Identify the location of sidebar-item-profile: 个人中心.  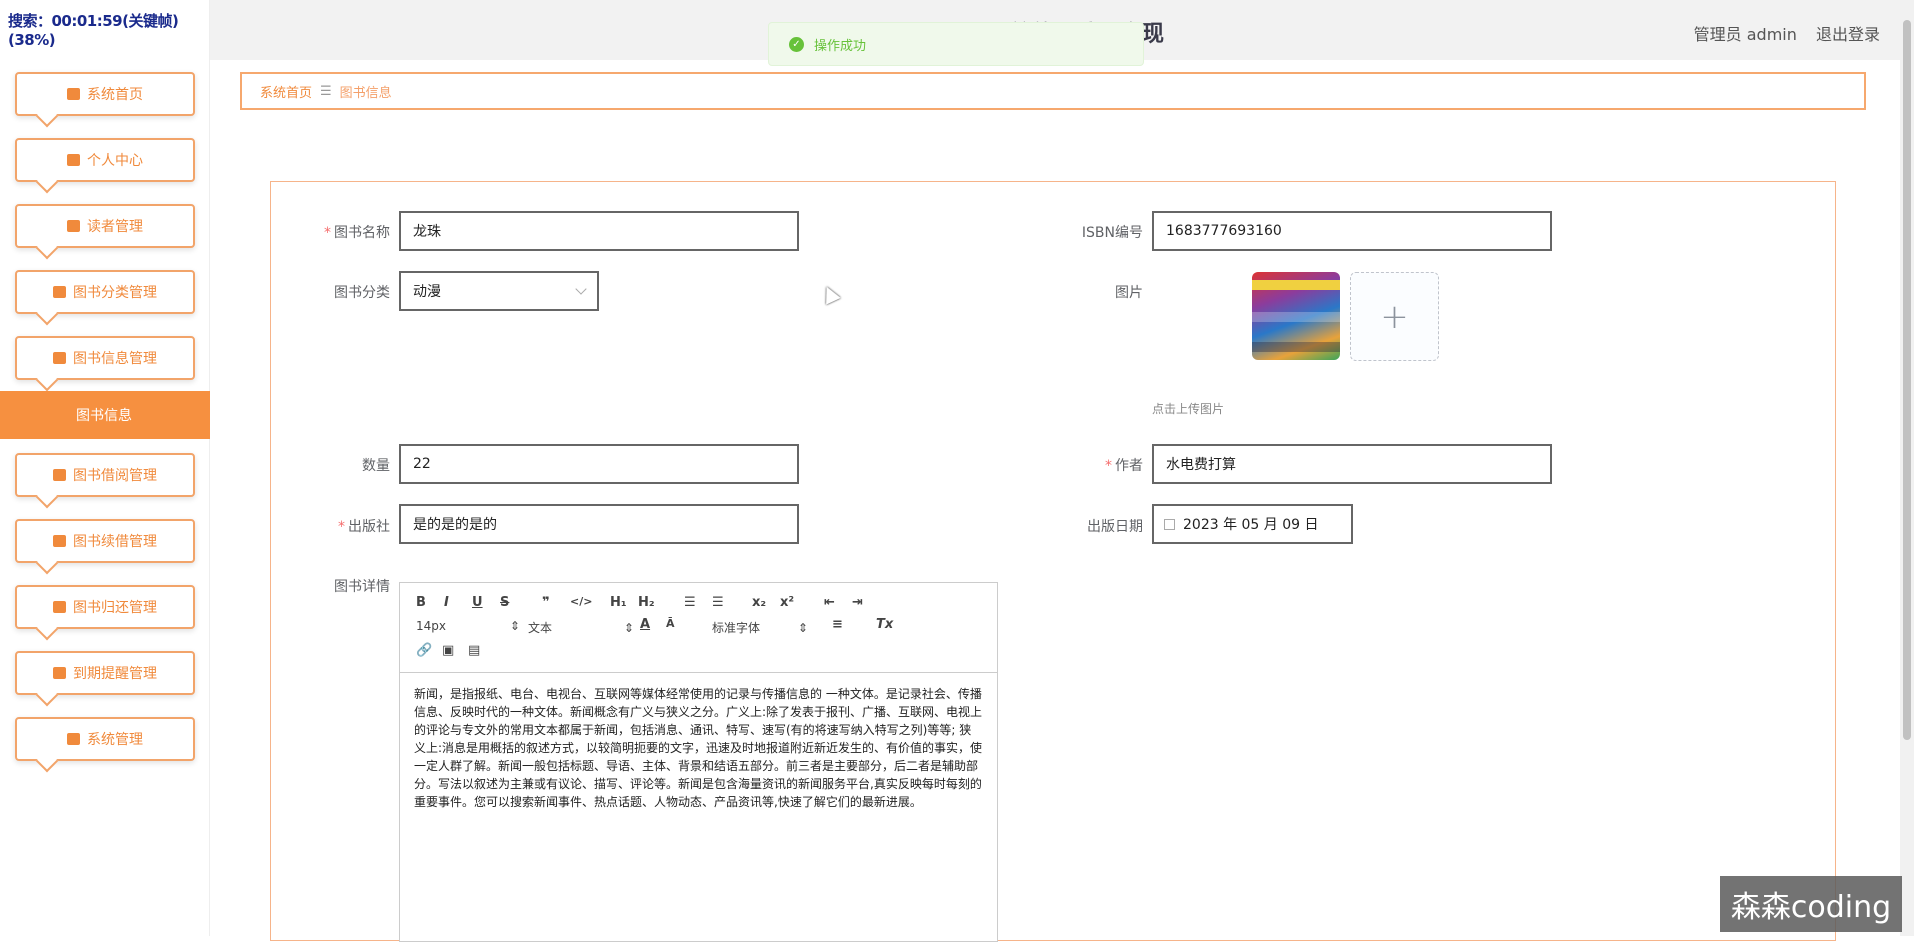
(105, 166).